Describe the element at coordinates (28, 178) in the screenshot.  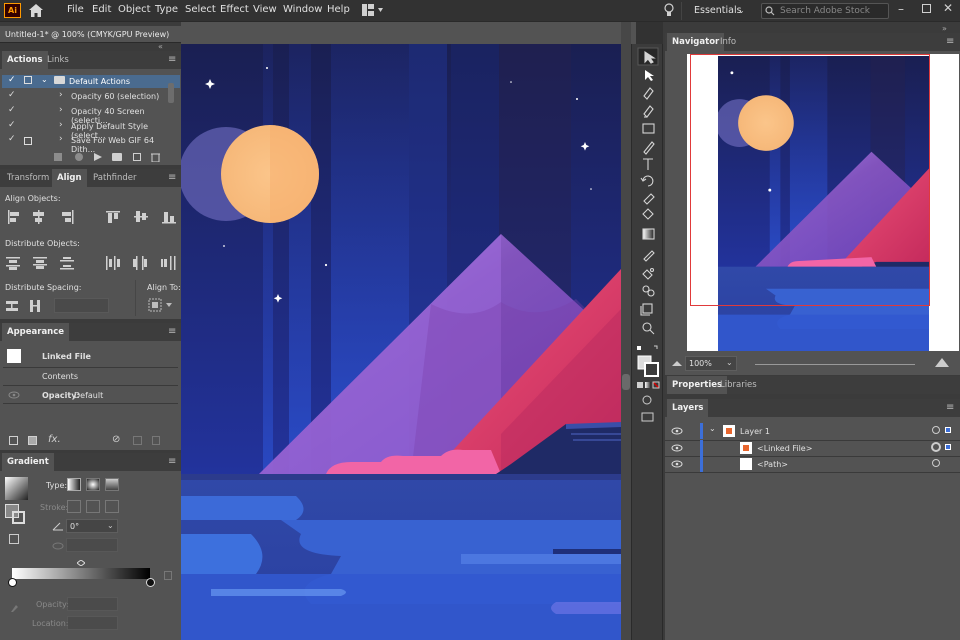
I see `tab-transform: Transform` at that location.